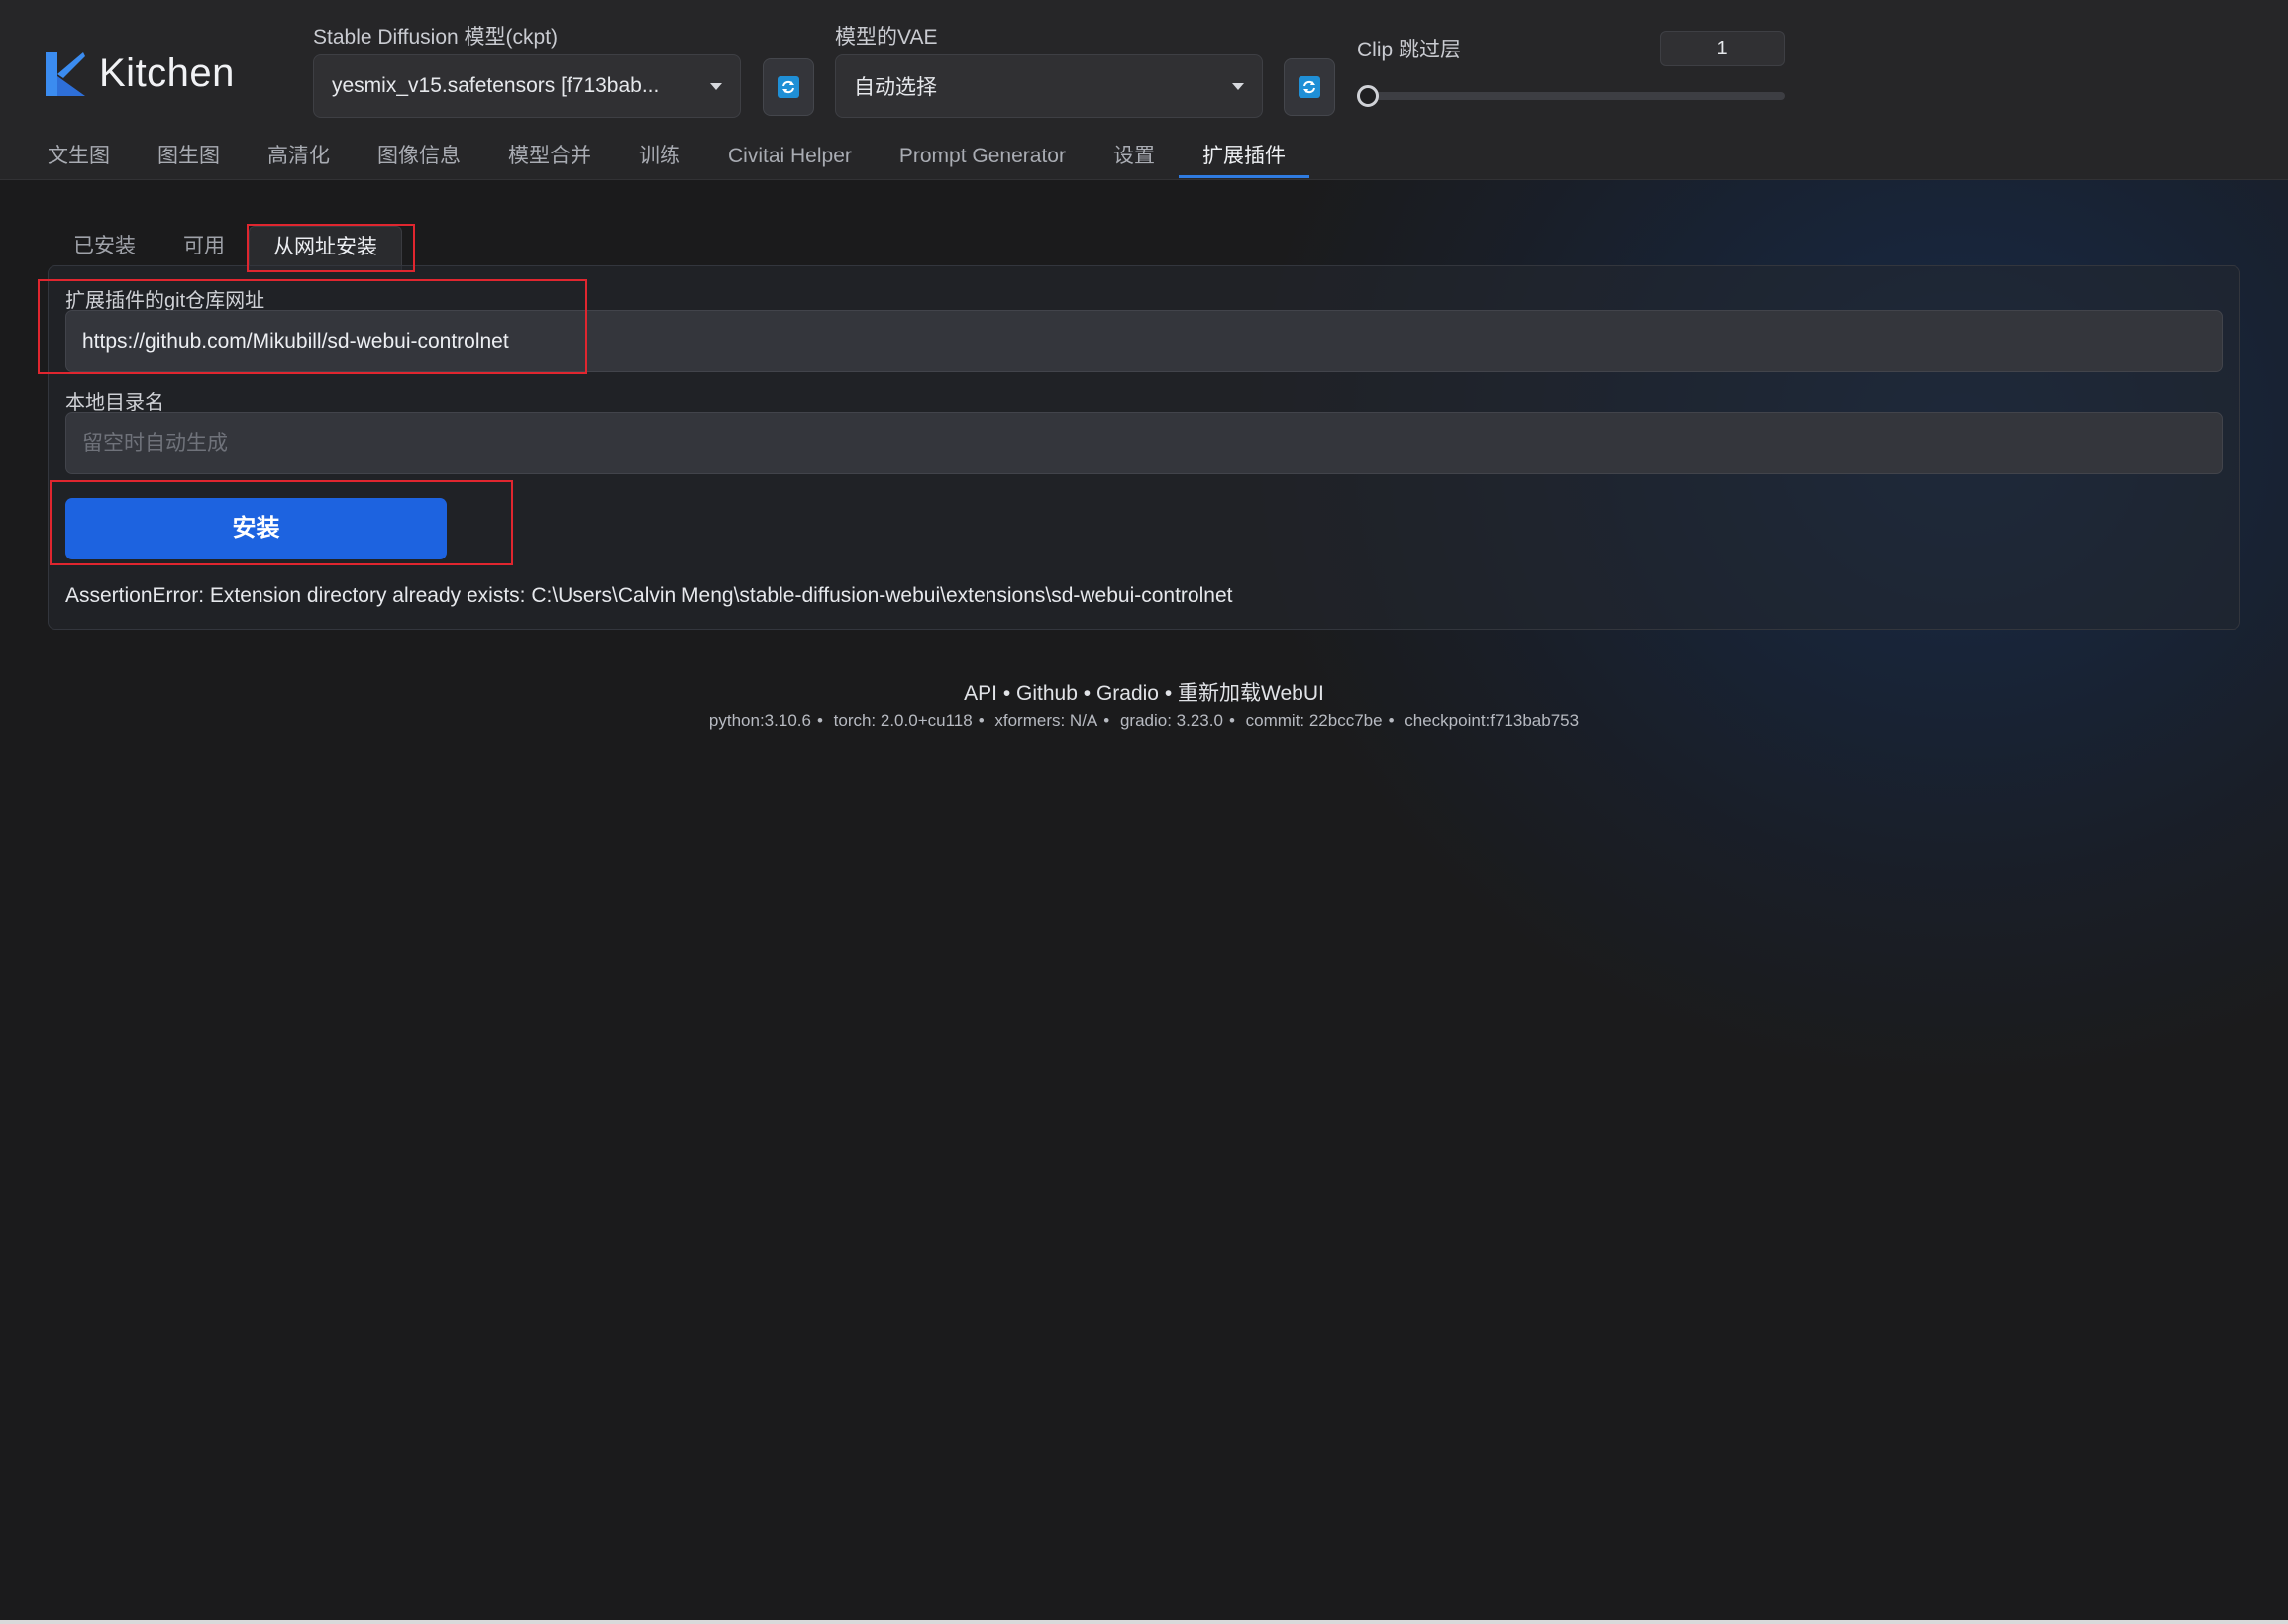 This screenshot has height=1624, width=2288. I want to click on kitchen-logo-icon, so click(66, 73).